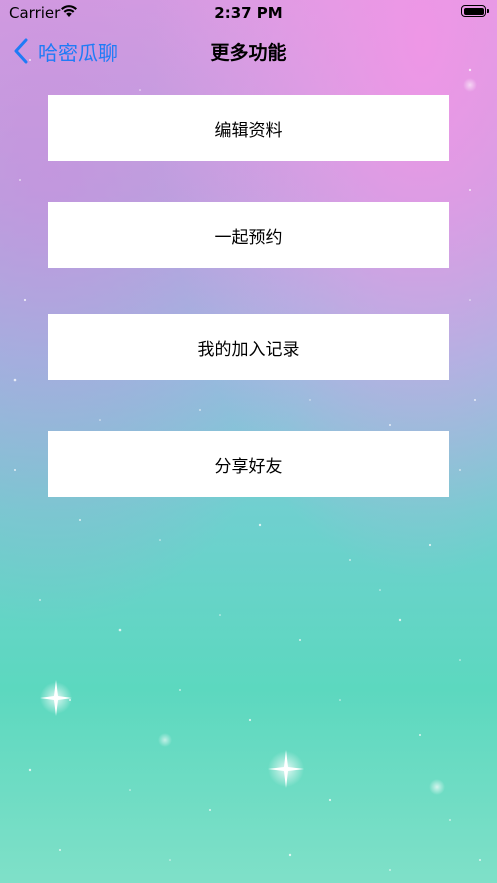 Image resolution: width=497 pixels, height=883 pixels. I want to click on book-together-button: 一起预约, so click(248, 235).